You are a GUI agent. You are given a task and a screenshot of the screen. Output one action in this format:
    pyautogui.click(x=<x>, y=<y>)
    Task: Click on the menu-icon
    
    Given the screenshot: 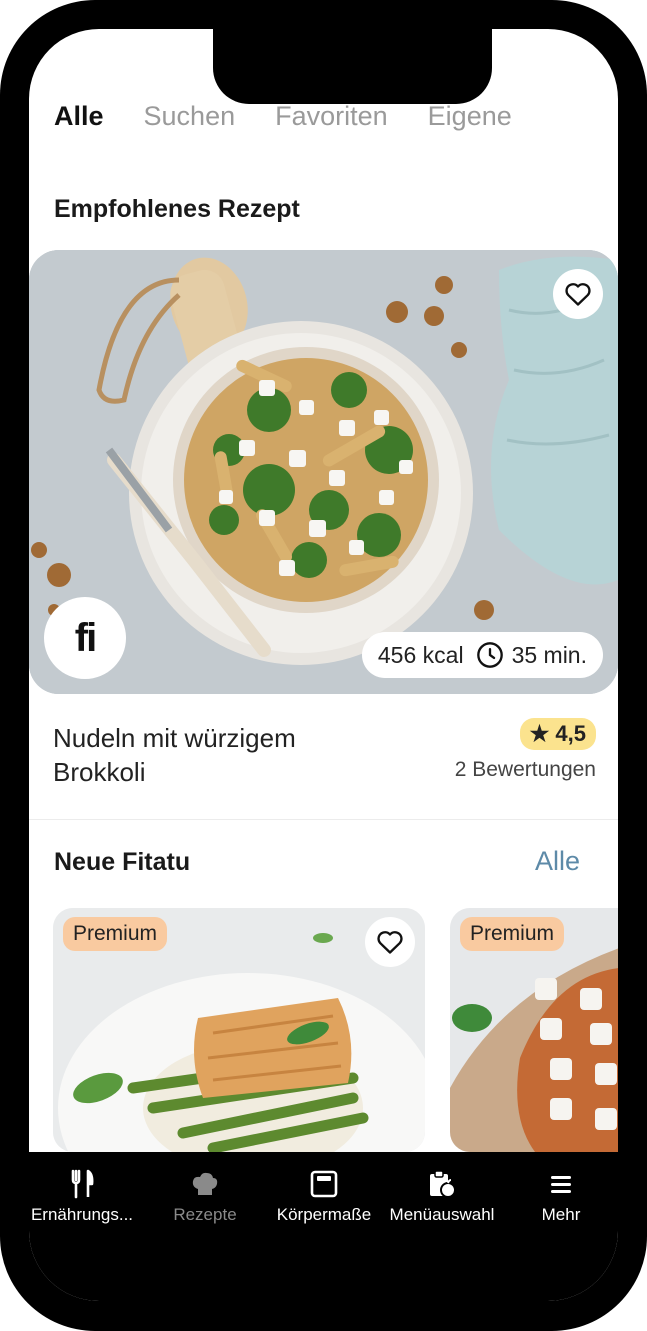 What is the action you would take?
    pyautogui.click(x=561, y=1184)
    